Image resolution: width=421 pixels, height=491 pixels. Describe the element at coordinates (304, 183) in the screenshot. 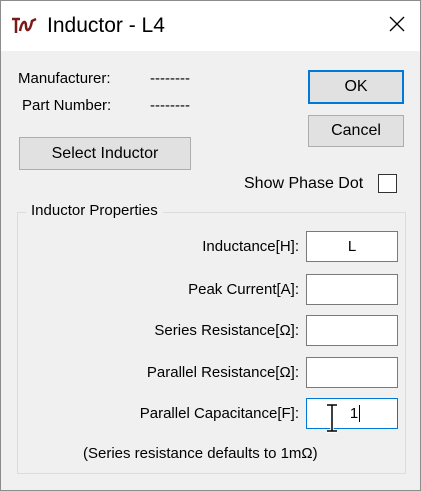

I see `show-phase-dot-label: Show Phase Dot` at that location.